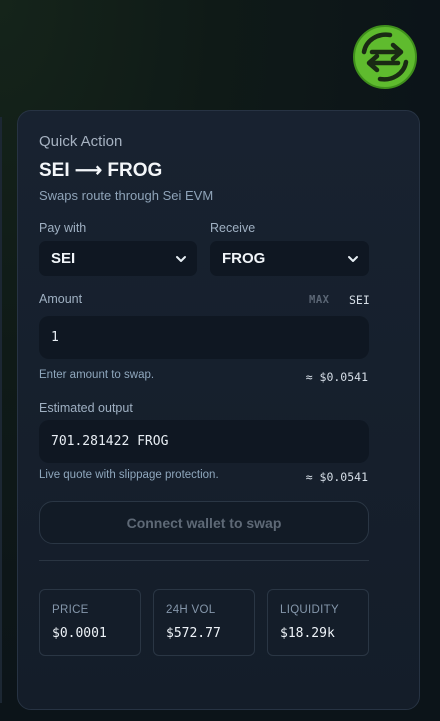 The image size is (440, 721). I want to click on left-panel-edge, so click(1, 410).